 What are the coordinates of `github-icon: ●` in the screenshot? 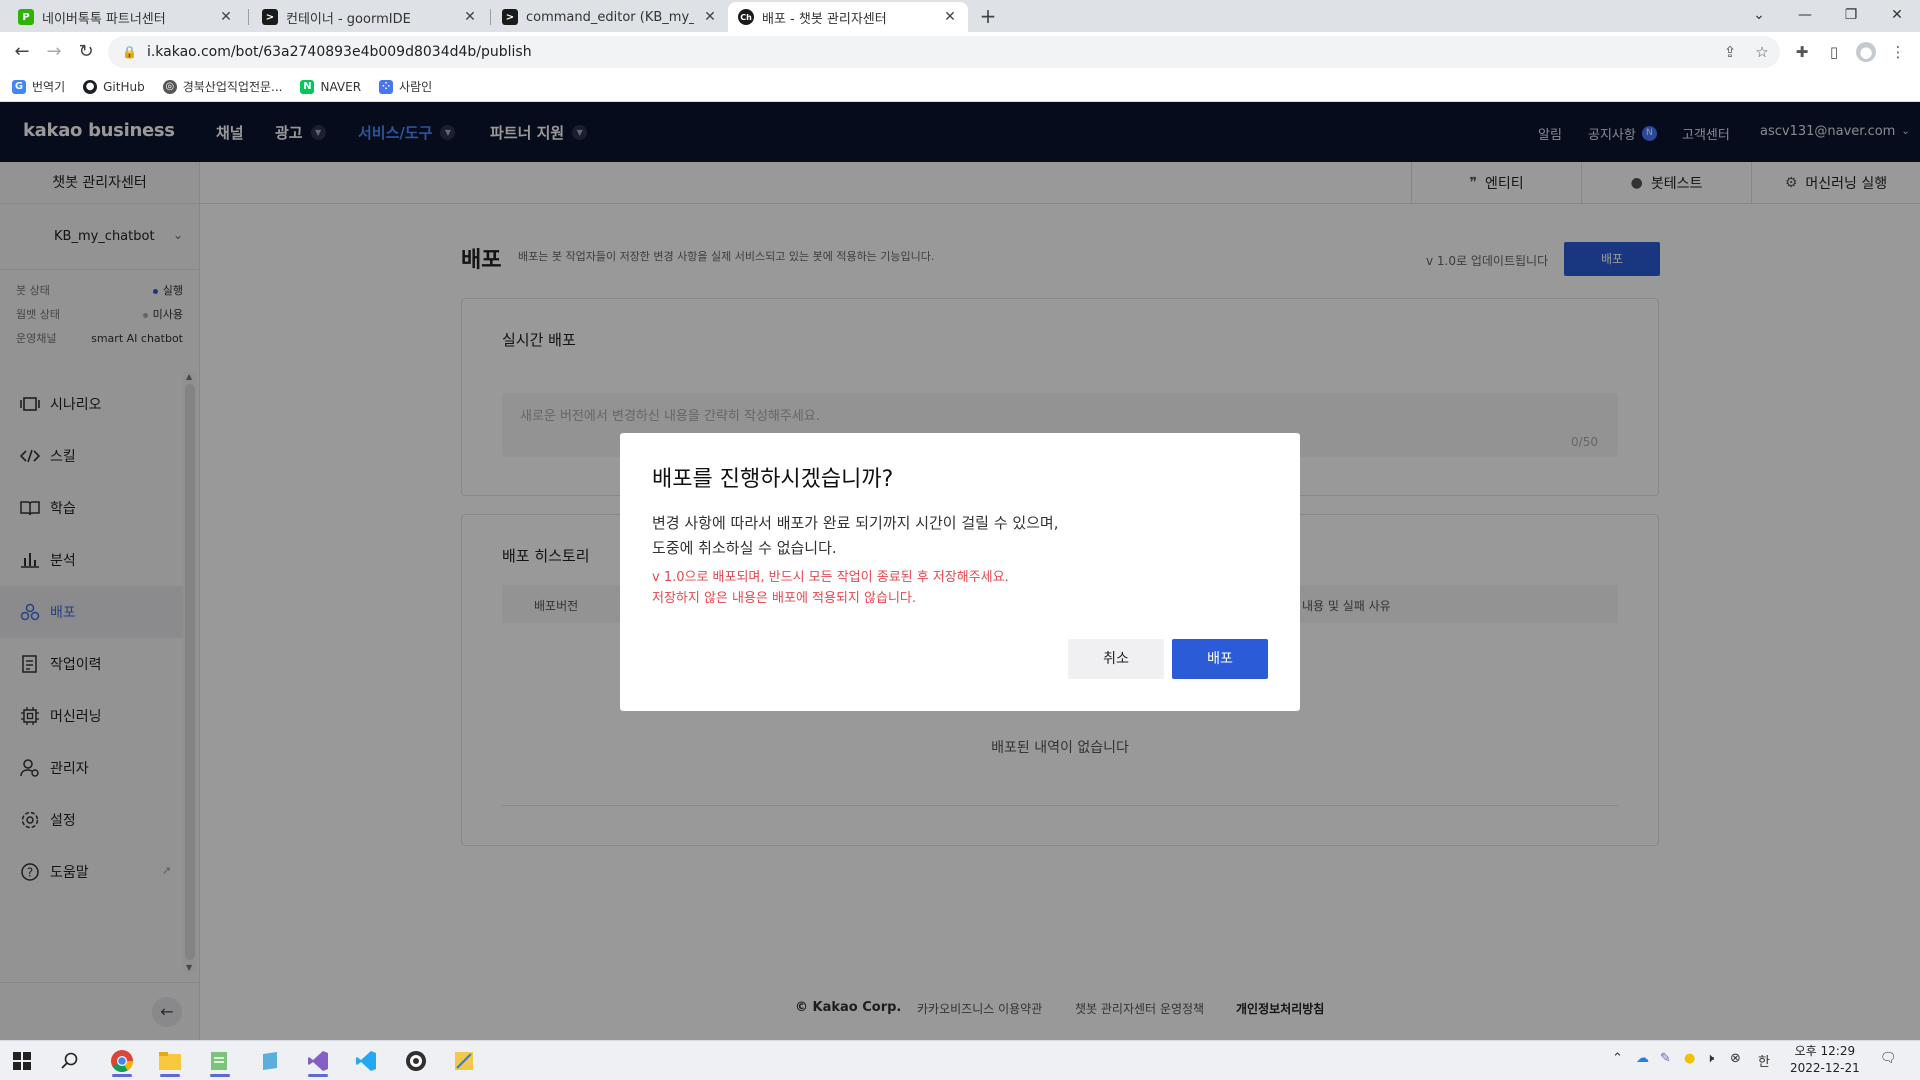 It's located at (90, 86).